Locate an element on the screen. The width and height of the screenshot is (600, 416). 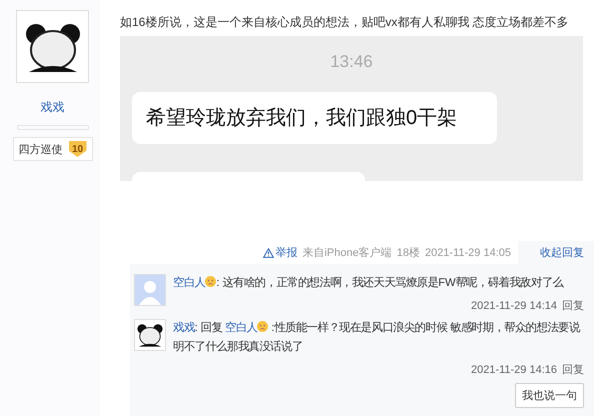
chat-bubble: 希望玲珑放弃我们，我们跟独0干架 is located at coordinates (314, 118).